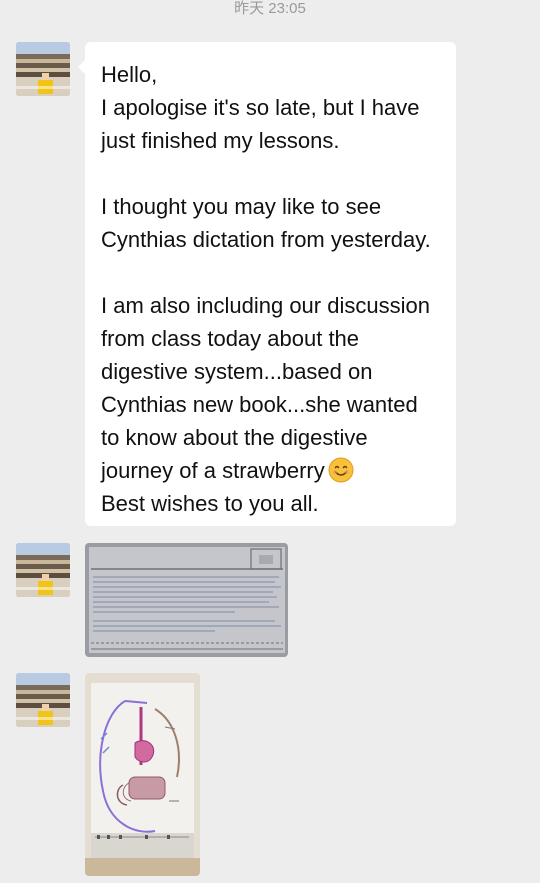  What do you see at coordinates (266, 239) in the screenshot?
I see `message-line-text: Cynthias dictation from yesterday.` at bounding box center [266, 239].